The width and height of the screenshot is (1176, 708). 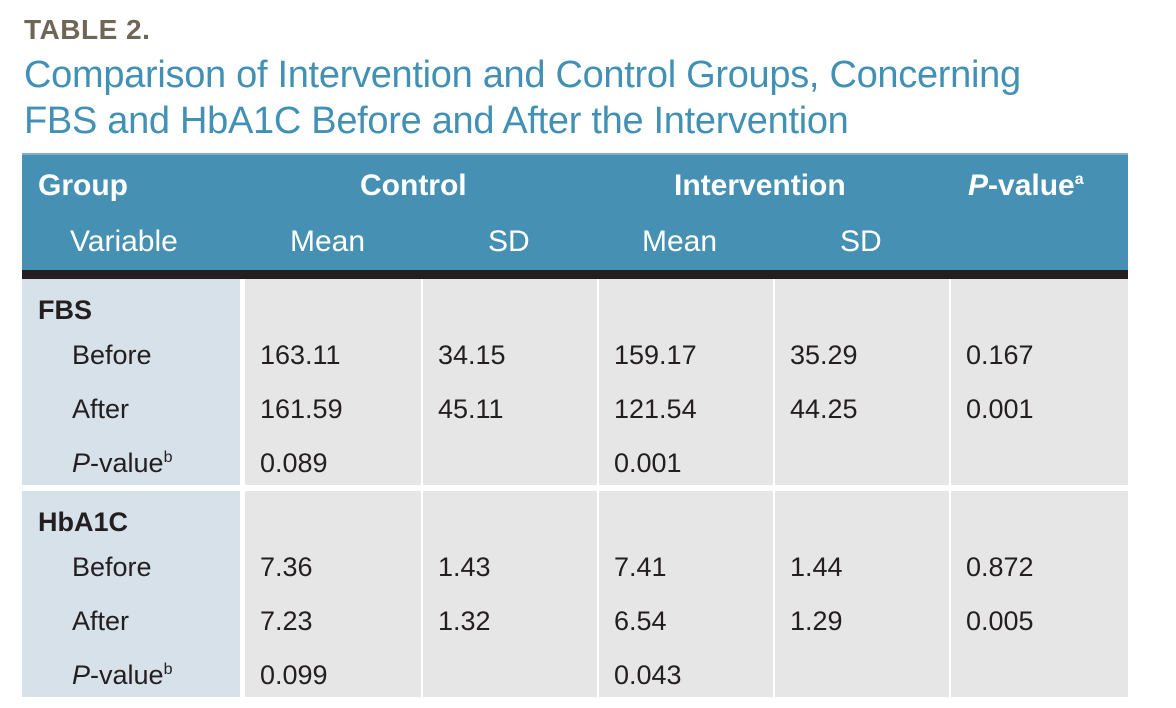 What do you see at coordinates (648, 463) in the screenshot?
I see `cell-i-mean: 0.001` at bounding box center [648, 463].